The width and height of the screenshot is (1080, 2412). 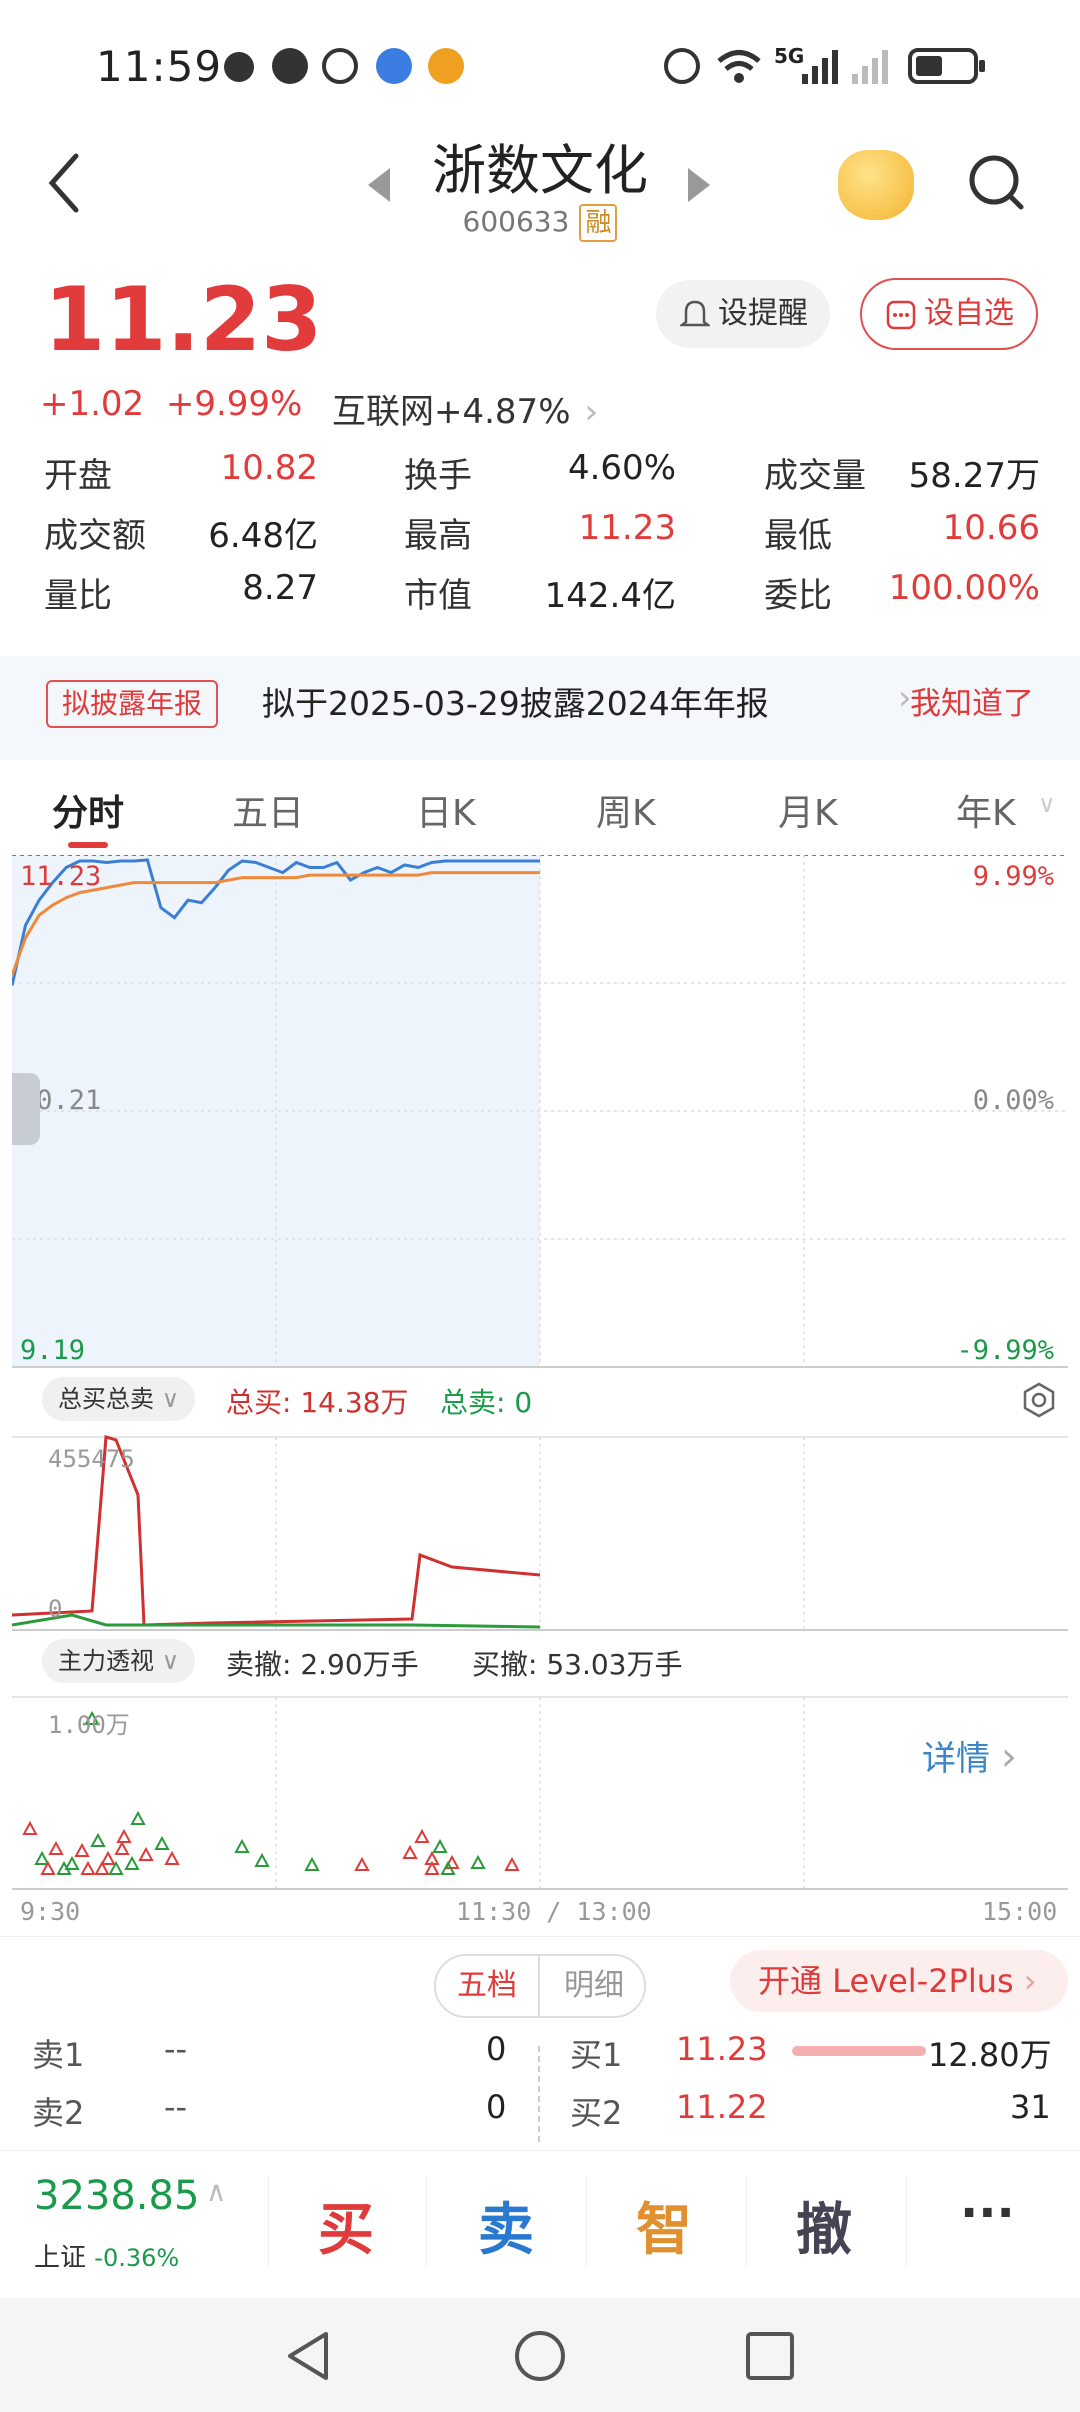 I want to click on system-nav-bar, so click(x=540, y=2355).